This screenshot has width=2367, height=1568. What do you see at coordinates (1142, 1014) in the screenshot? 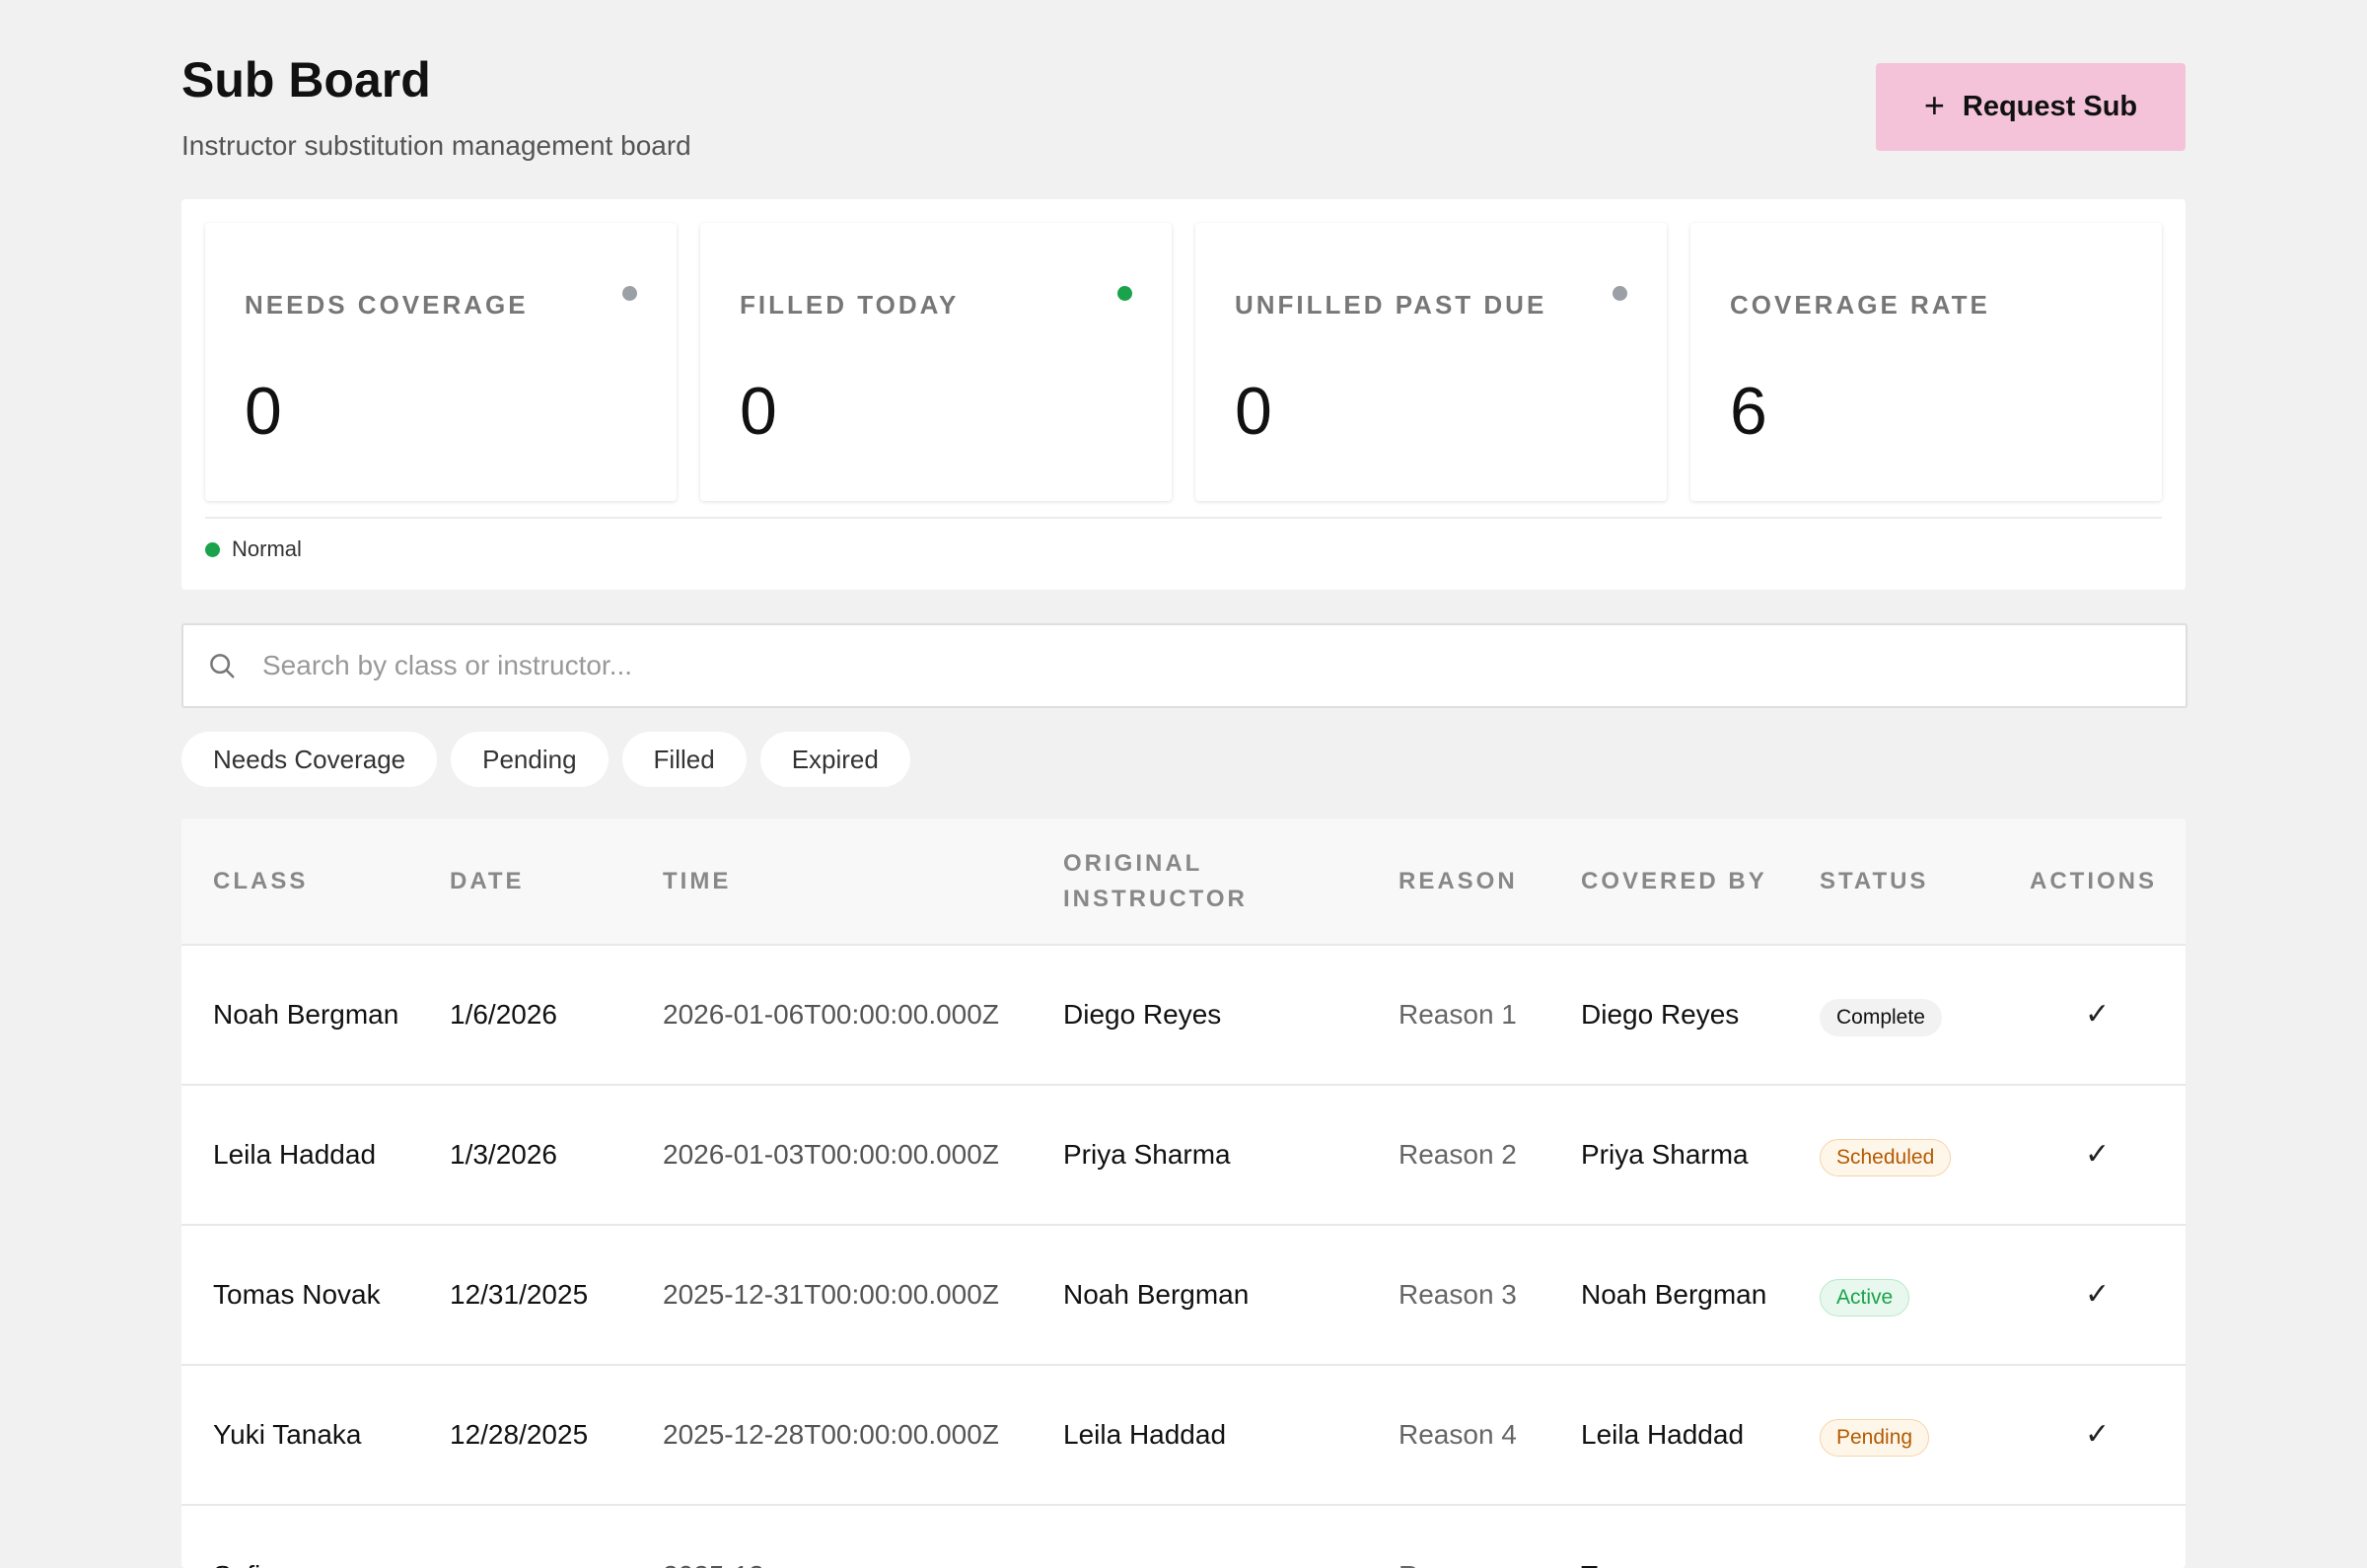
I see `cell-original-instructor: Diego Reyes` at bounding box center [1142, 1014].